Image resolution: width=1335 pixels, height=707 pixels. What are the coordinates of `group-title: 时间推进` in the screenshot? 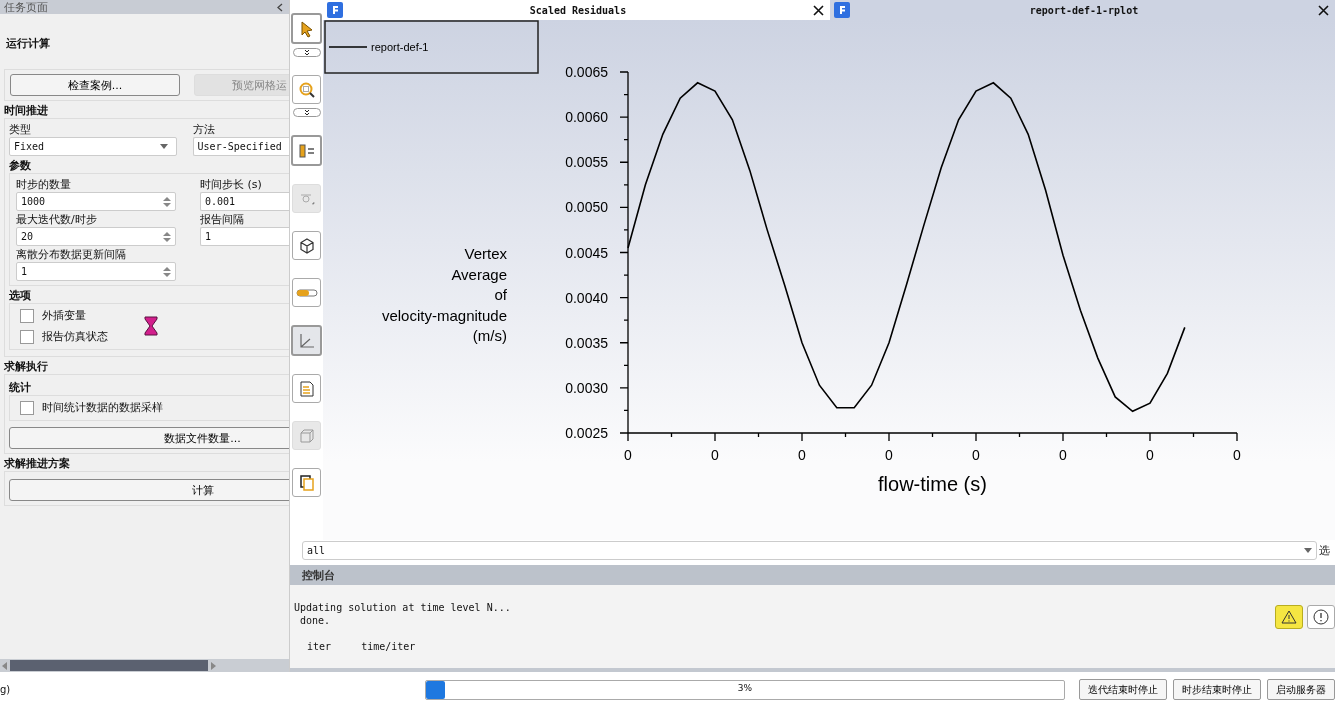 It's located at (26, 110).